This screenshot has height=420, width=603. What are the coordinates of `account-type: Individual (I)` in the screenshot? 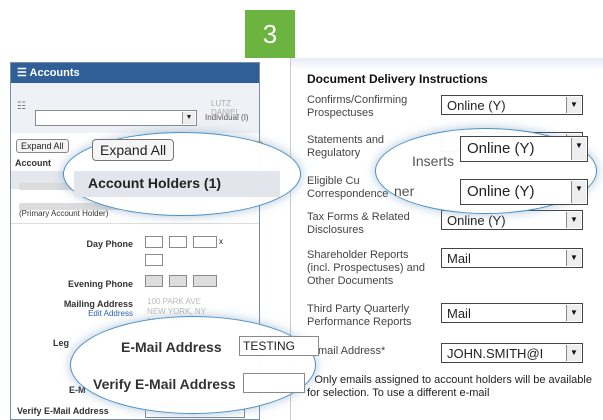 It's located at (227, 117).